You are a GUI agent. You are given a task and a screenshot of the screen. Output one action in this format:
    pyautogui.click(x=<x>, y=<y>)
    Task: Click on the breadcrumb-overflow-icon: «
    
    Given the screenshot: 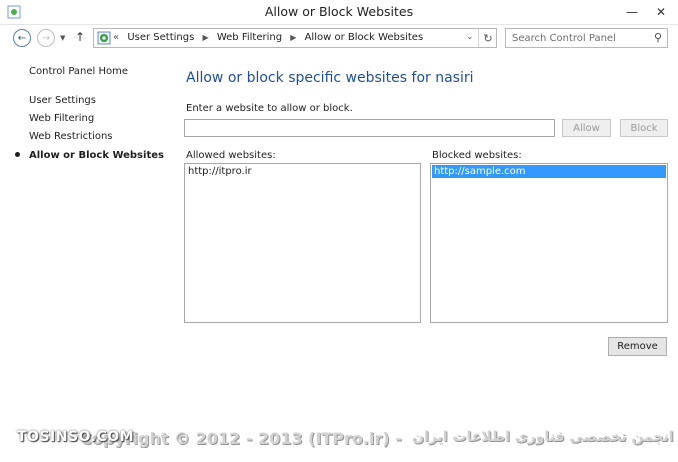 What is the action you would take?
    pyautogui.click(x=116, y=37)
    